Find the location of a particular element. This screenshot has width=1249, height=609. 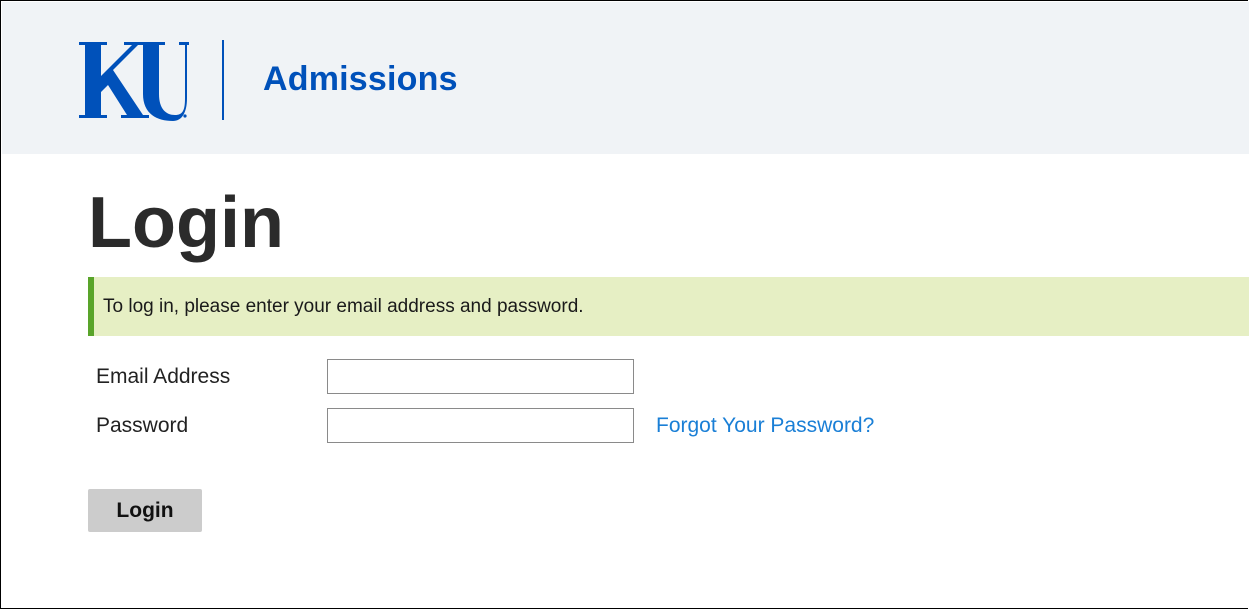

logo-divider is located at coordinates (223, 80).